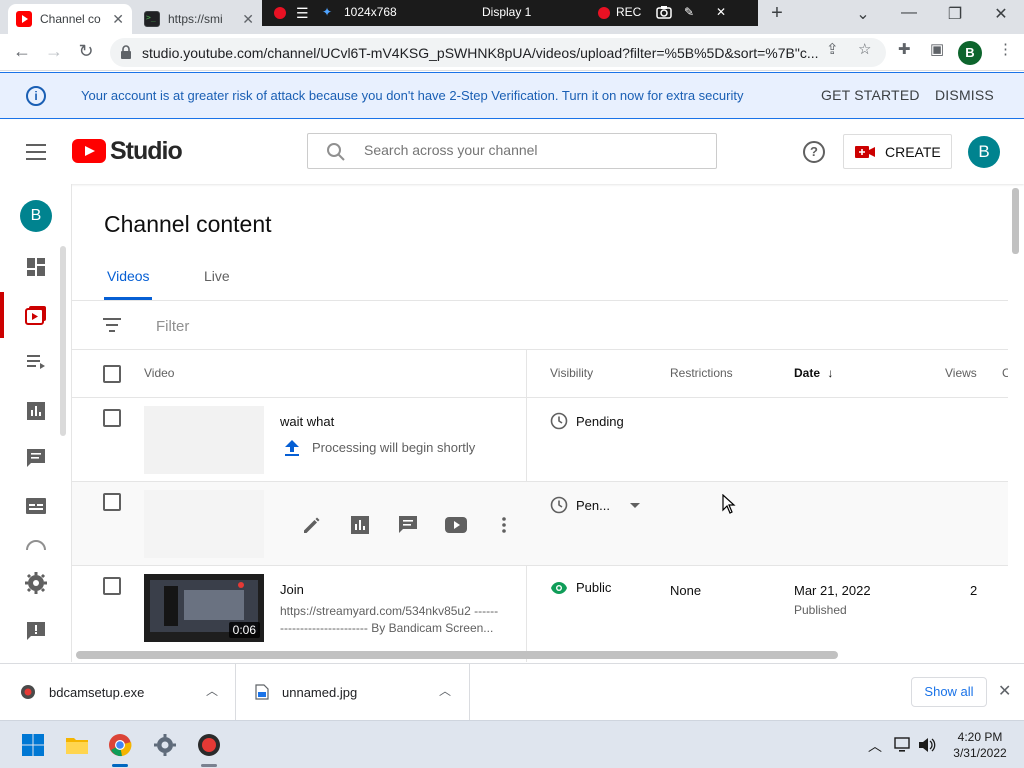  Describe the element at coordinates (903, 745) in the screenshot. I see `network-icon` at that location.